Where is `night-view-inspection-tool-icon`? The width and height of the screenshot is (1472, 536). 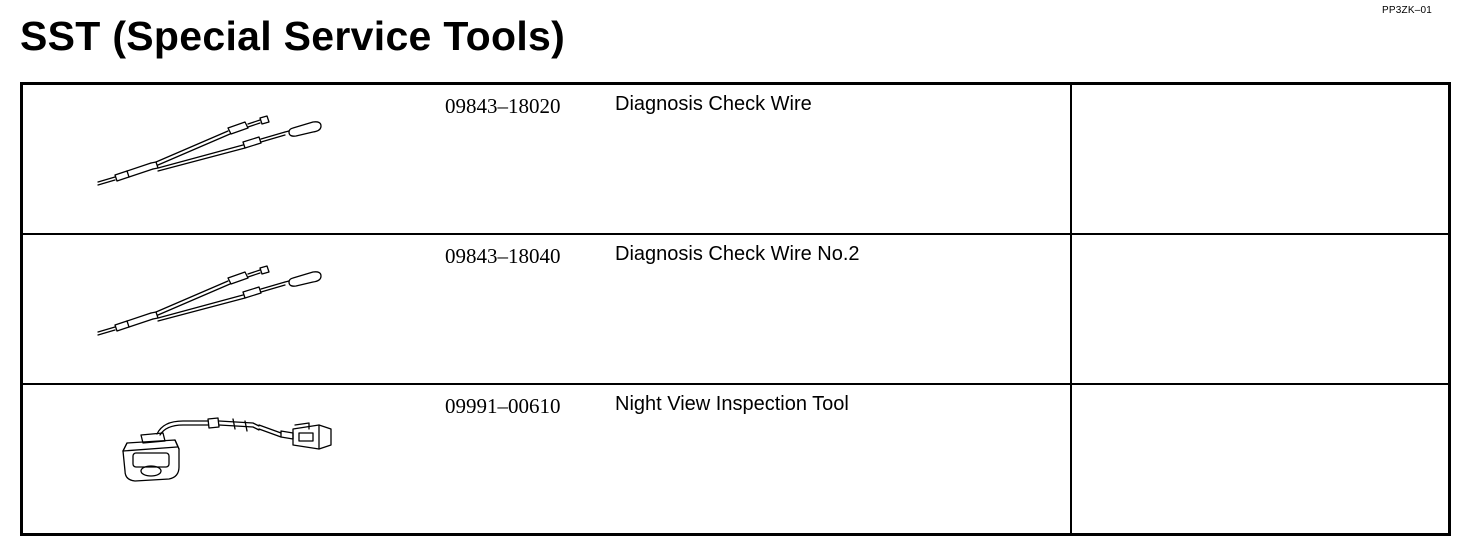 night-view-inspection-tool-icon is located at coordinates (227, 449).